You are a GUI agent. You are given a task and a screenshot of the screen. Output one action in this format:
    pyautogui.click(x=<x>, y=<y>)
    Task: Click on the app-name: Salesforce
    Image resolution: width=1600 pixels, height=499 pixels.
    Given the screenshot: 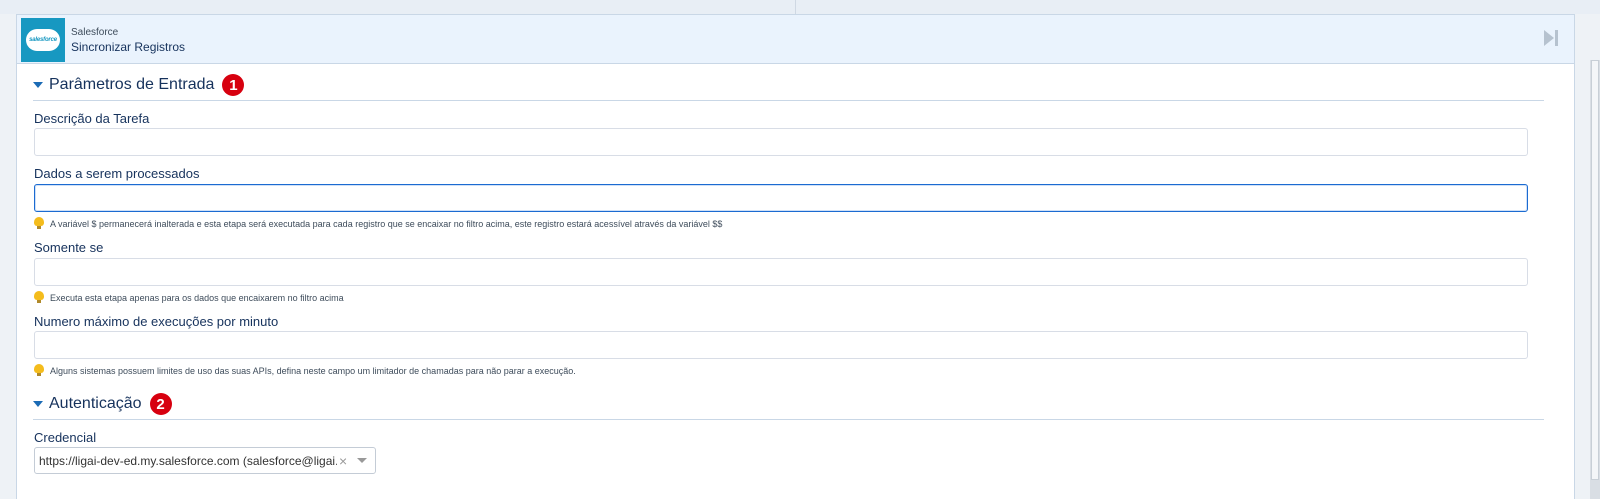 What is the action you would take?
    pyautogui.click(x=95, y=32)
    